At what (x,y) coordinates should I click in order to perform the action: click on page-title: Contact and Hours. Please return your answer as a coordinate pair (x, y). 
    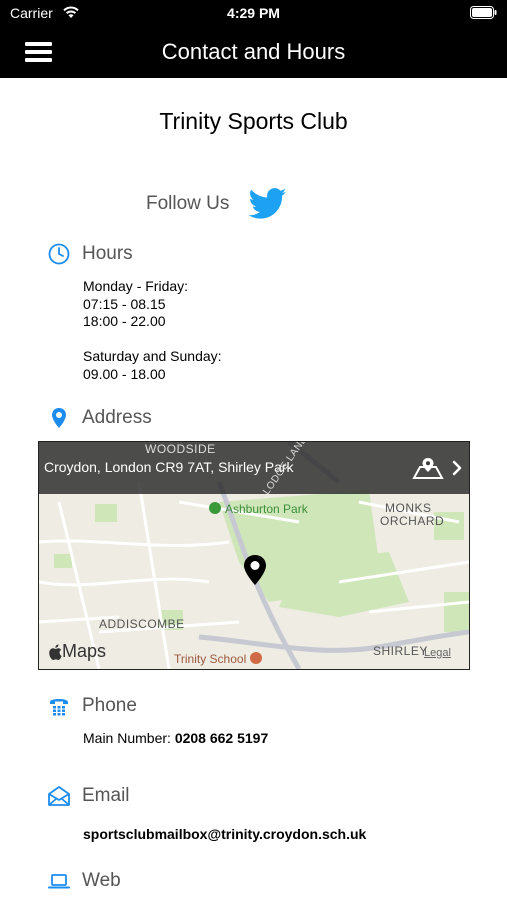
    Looking at the image, I should click on (253, 51).